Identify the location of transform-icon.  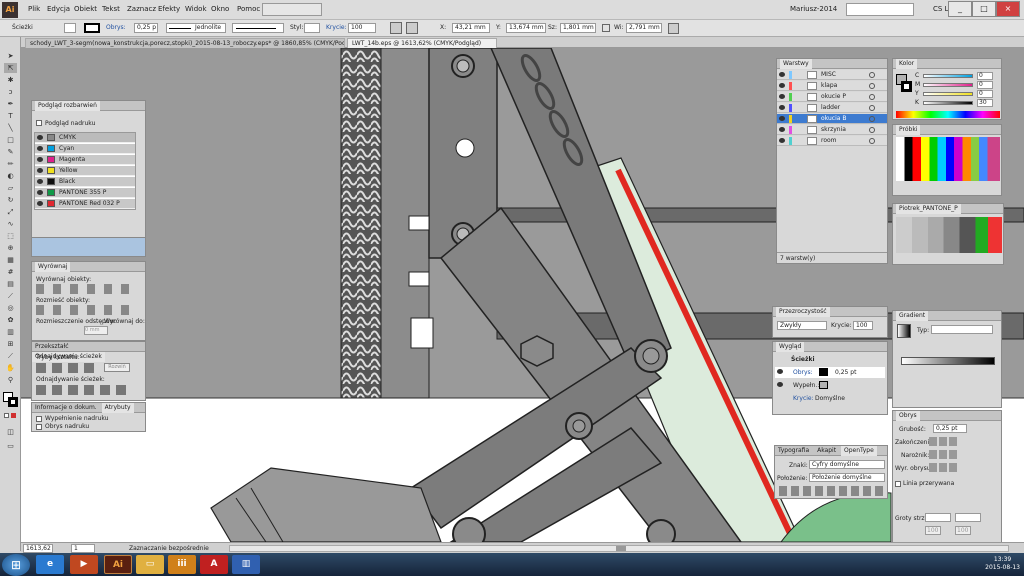
(673, 28).